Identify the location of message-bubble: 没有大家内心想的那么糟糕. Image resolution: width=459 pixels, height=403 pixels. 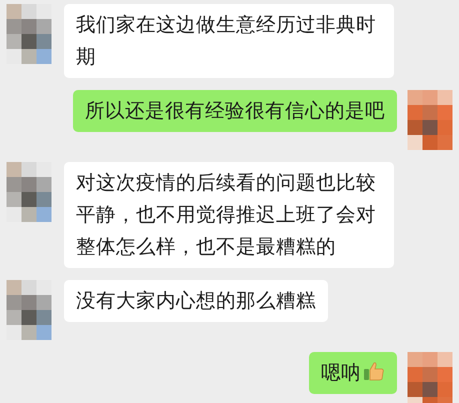
(196, 301).